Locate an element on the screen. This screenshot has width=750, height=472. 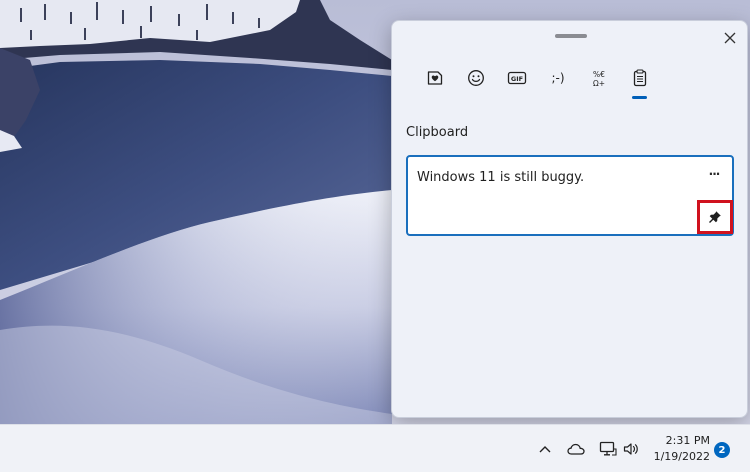
pin-button is located at coordinates (715, 217).